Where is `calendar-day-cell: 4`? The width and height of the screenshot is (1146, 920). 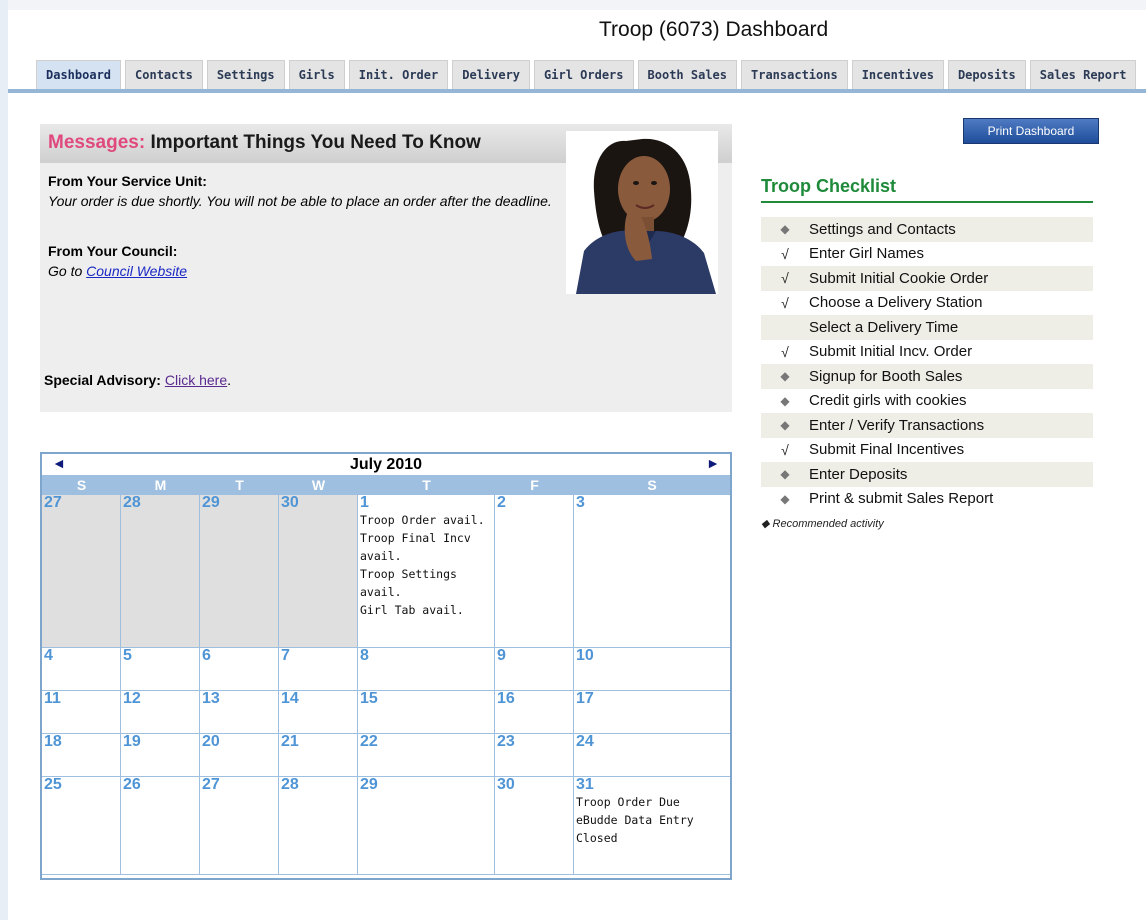 calendar-day-cell: 4 is located at coordinates (81, 669).